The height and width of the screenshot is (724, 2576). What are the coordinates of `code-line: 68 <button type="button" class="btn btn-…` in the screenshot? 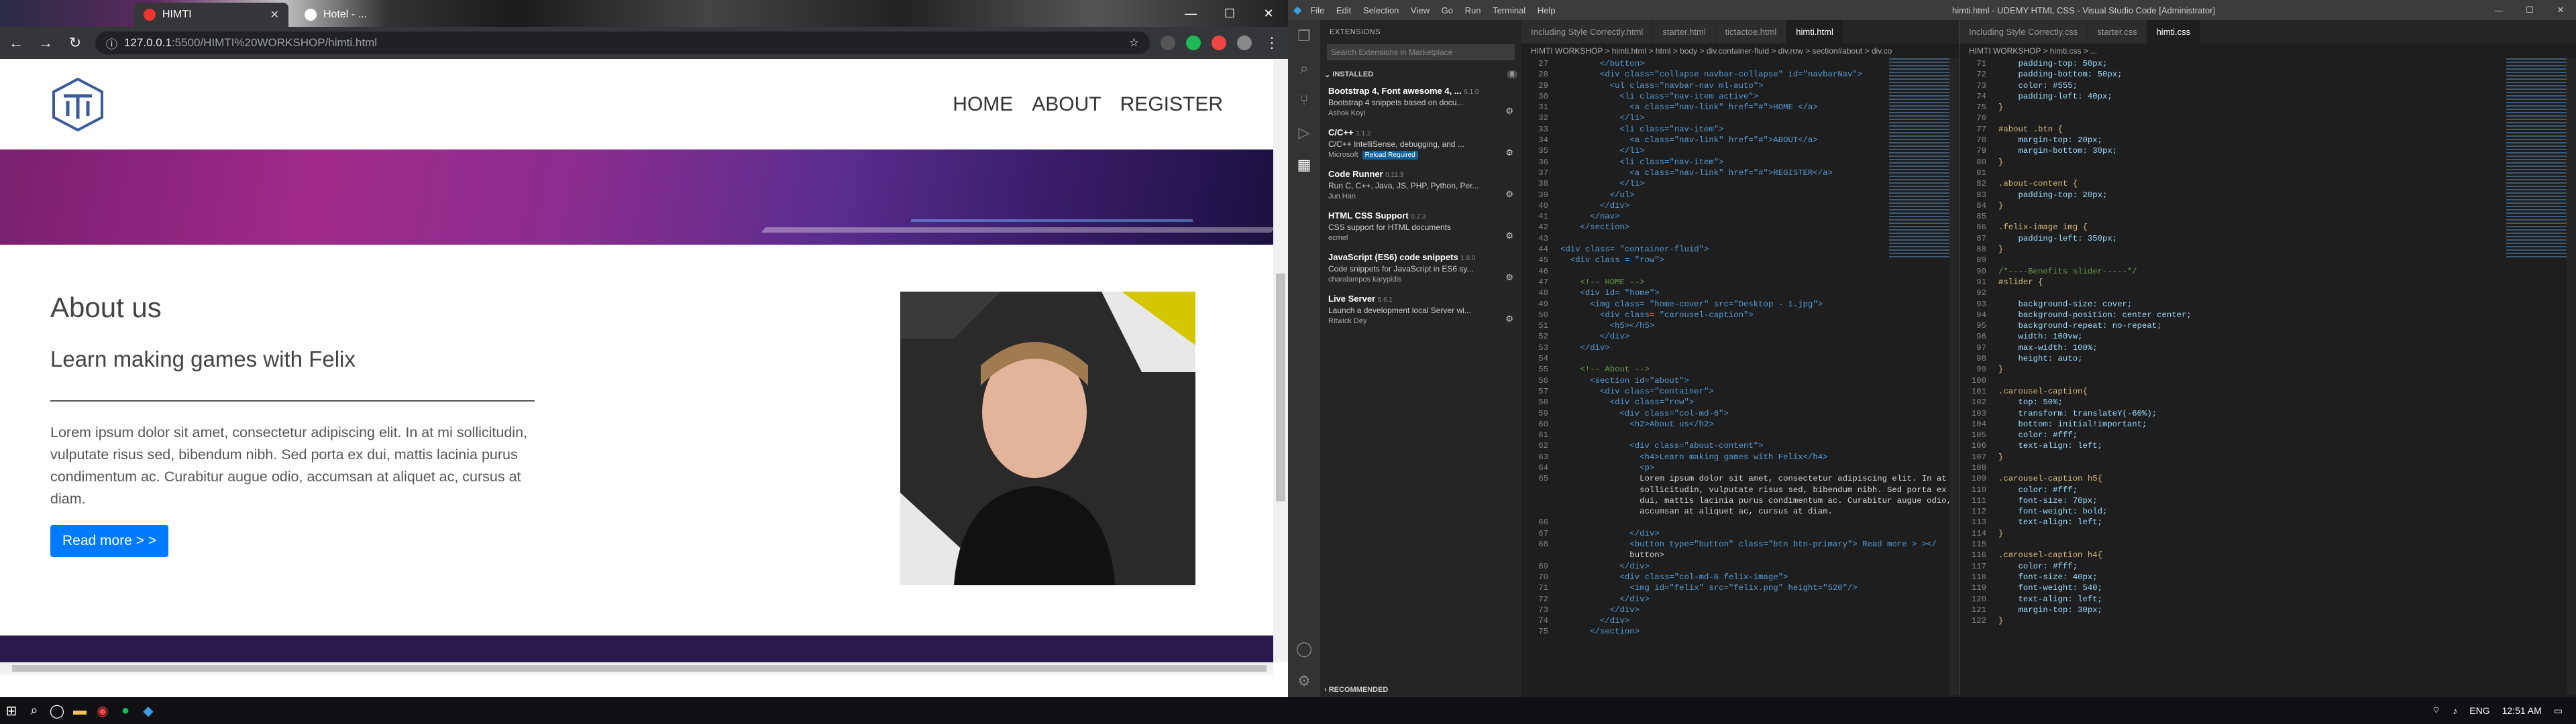 It's located at (1737, 545).